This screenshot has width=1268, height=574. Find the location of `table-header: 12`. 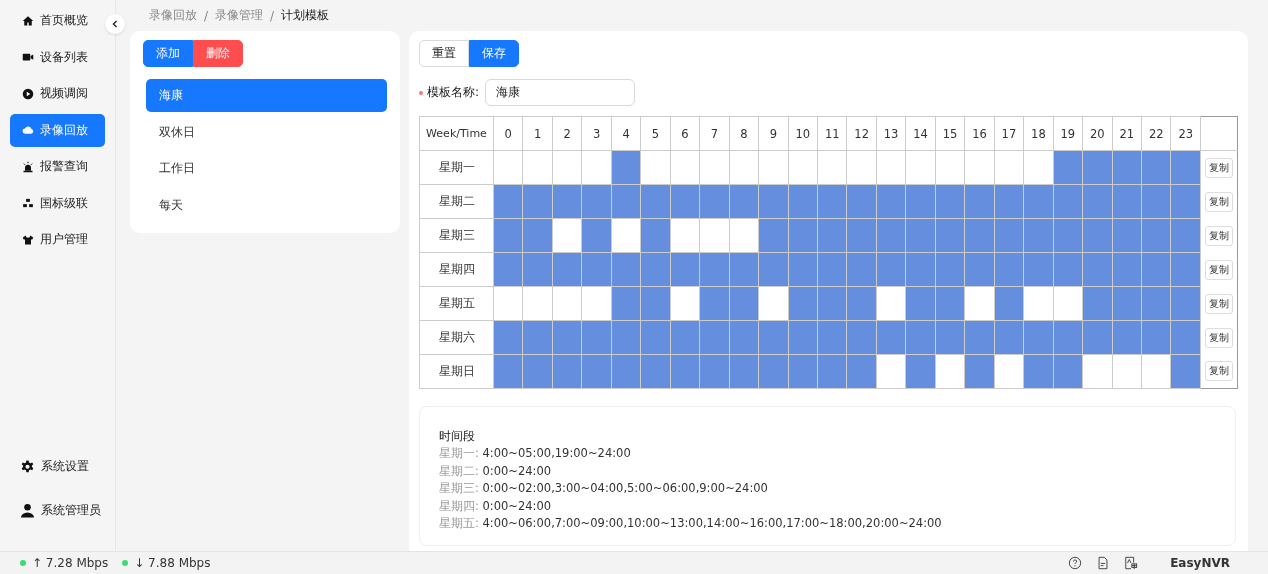

table-header: 12 is located at coordinates (861, 133).